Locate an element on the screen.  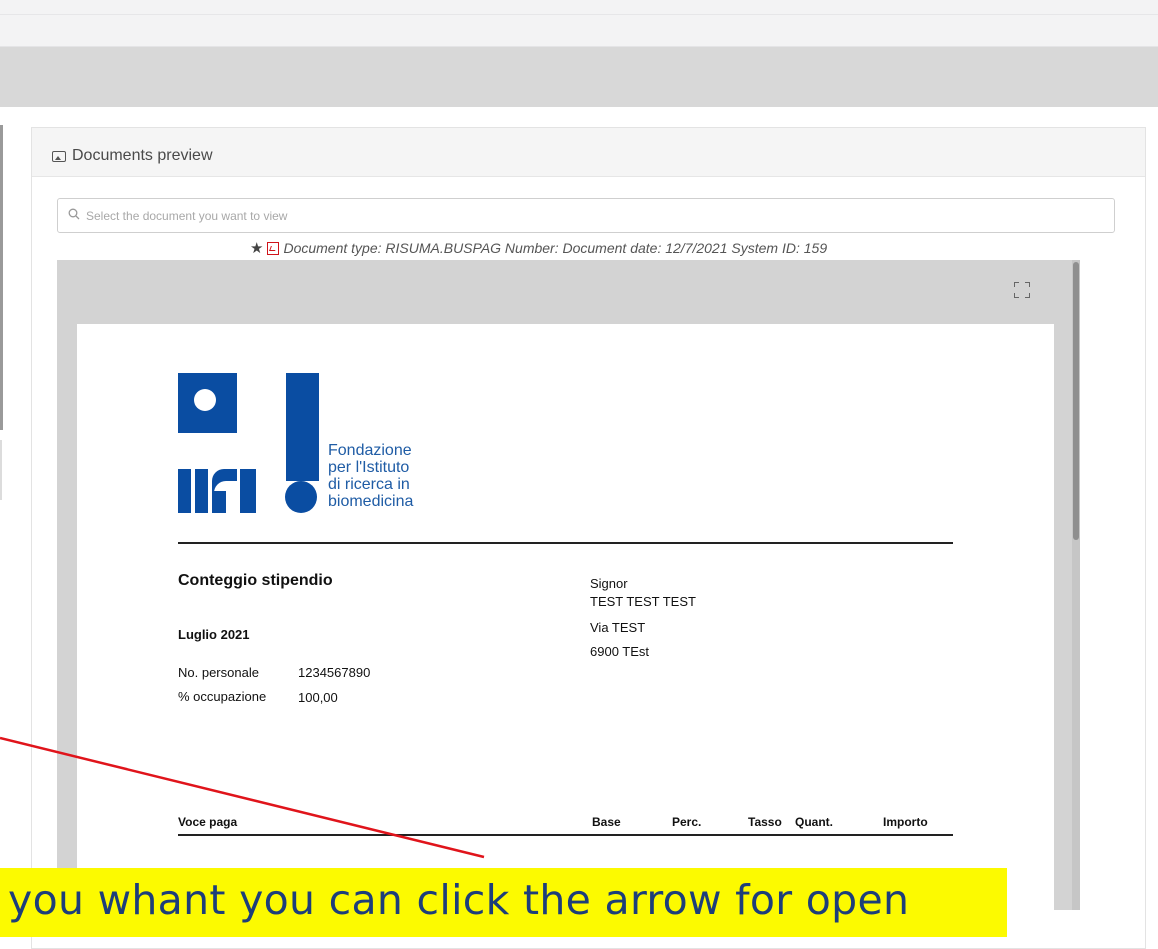
top-bar is located at coordinates (579, 23).